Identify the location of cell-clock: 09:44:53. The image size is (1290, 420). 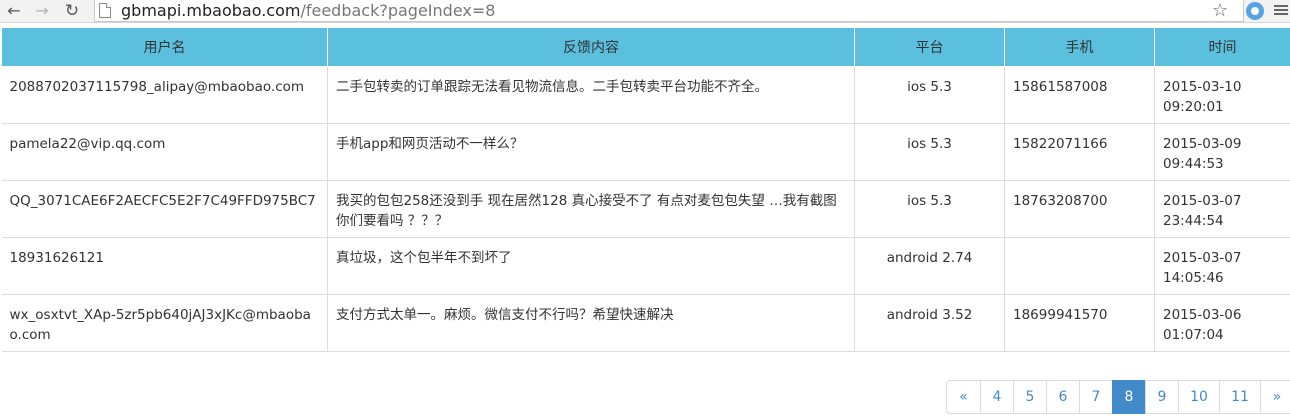
(1193, 163).